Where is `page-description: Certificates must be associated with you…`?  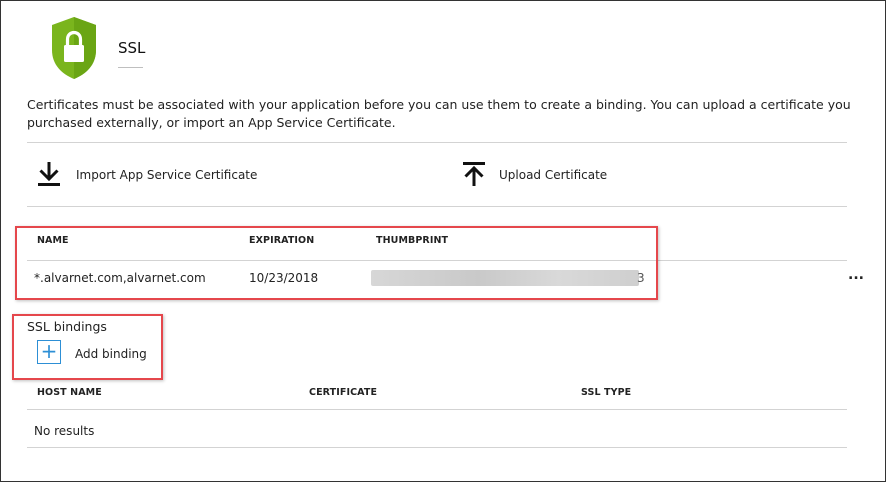 page-description: Certificates must be associated with you… is located at coordinates (439, 113).